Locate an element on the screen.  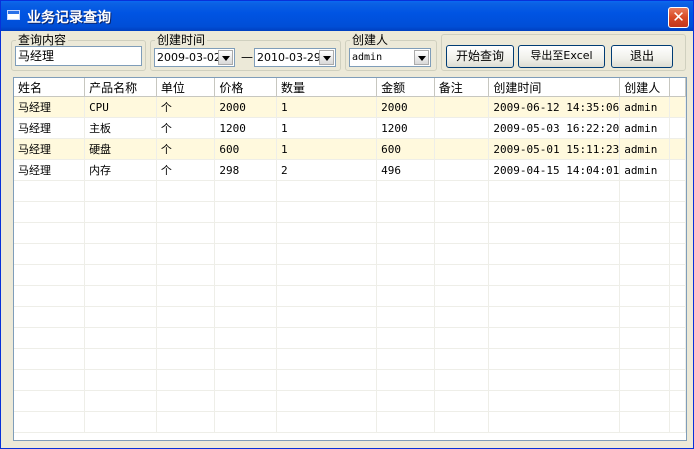
date-to-picker: 2010-03-29 is located at coordinates (295, 57).